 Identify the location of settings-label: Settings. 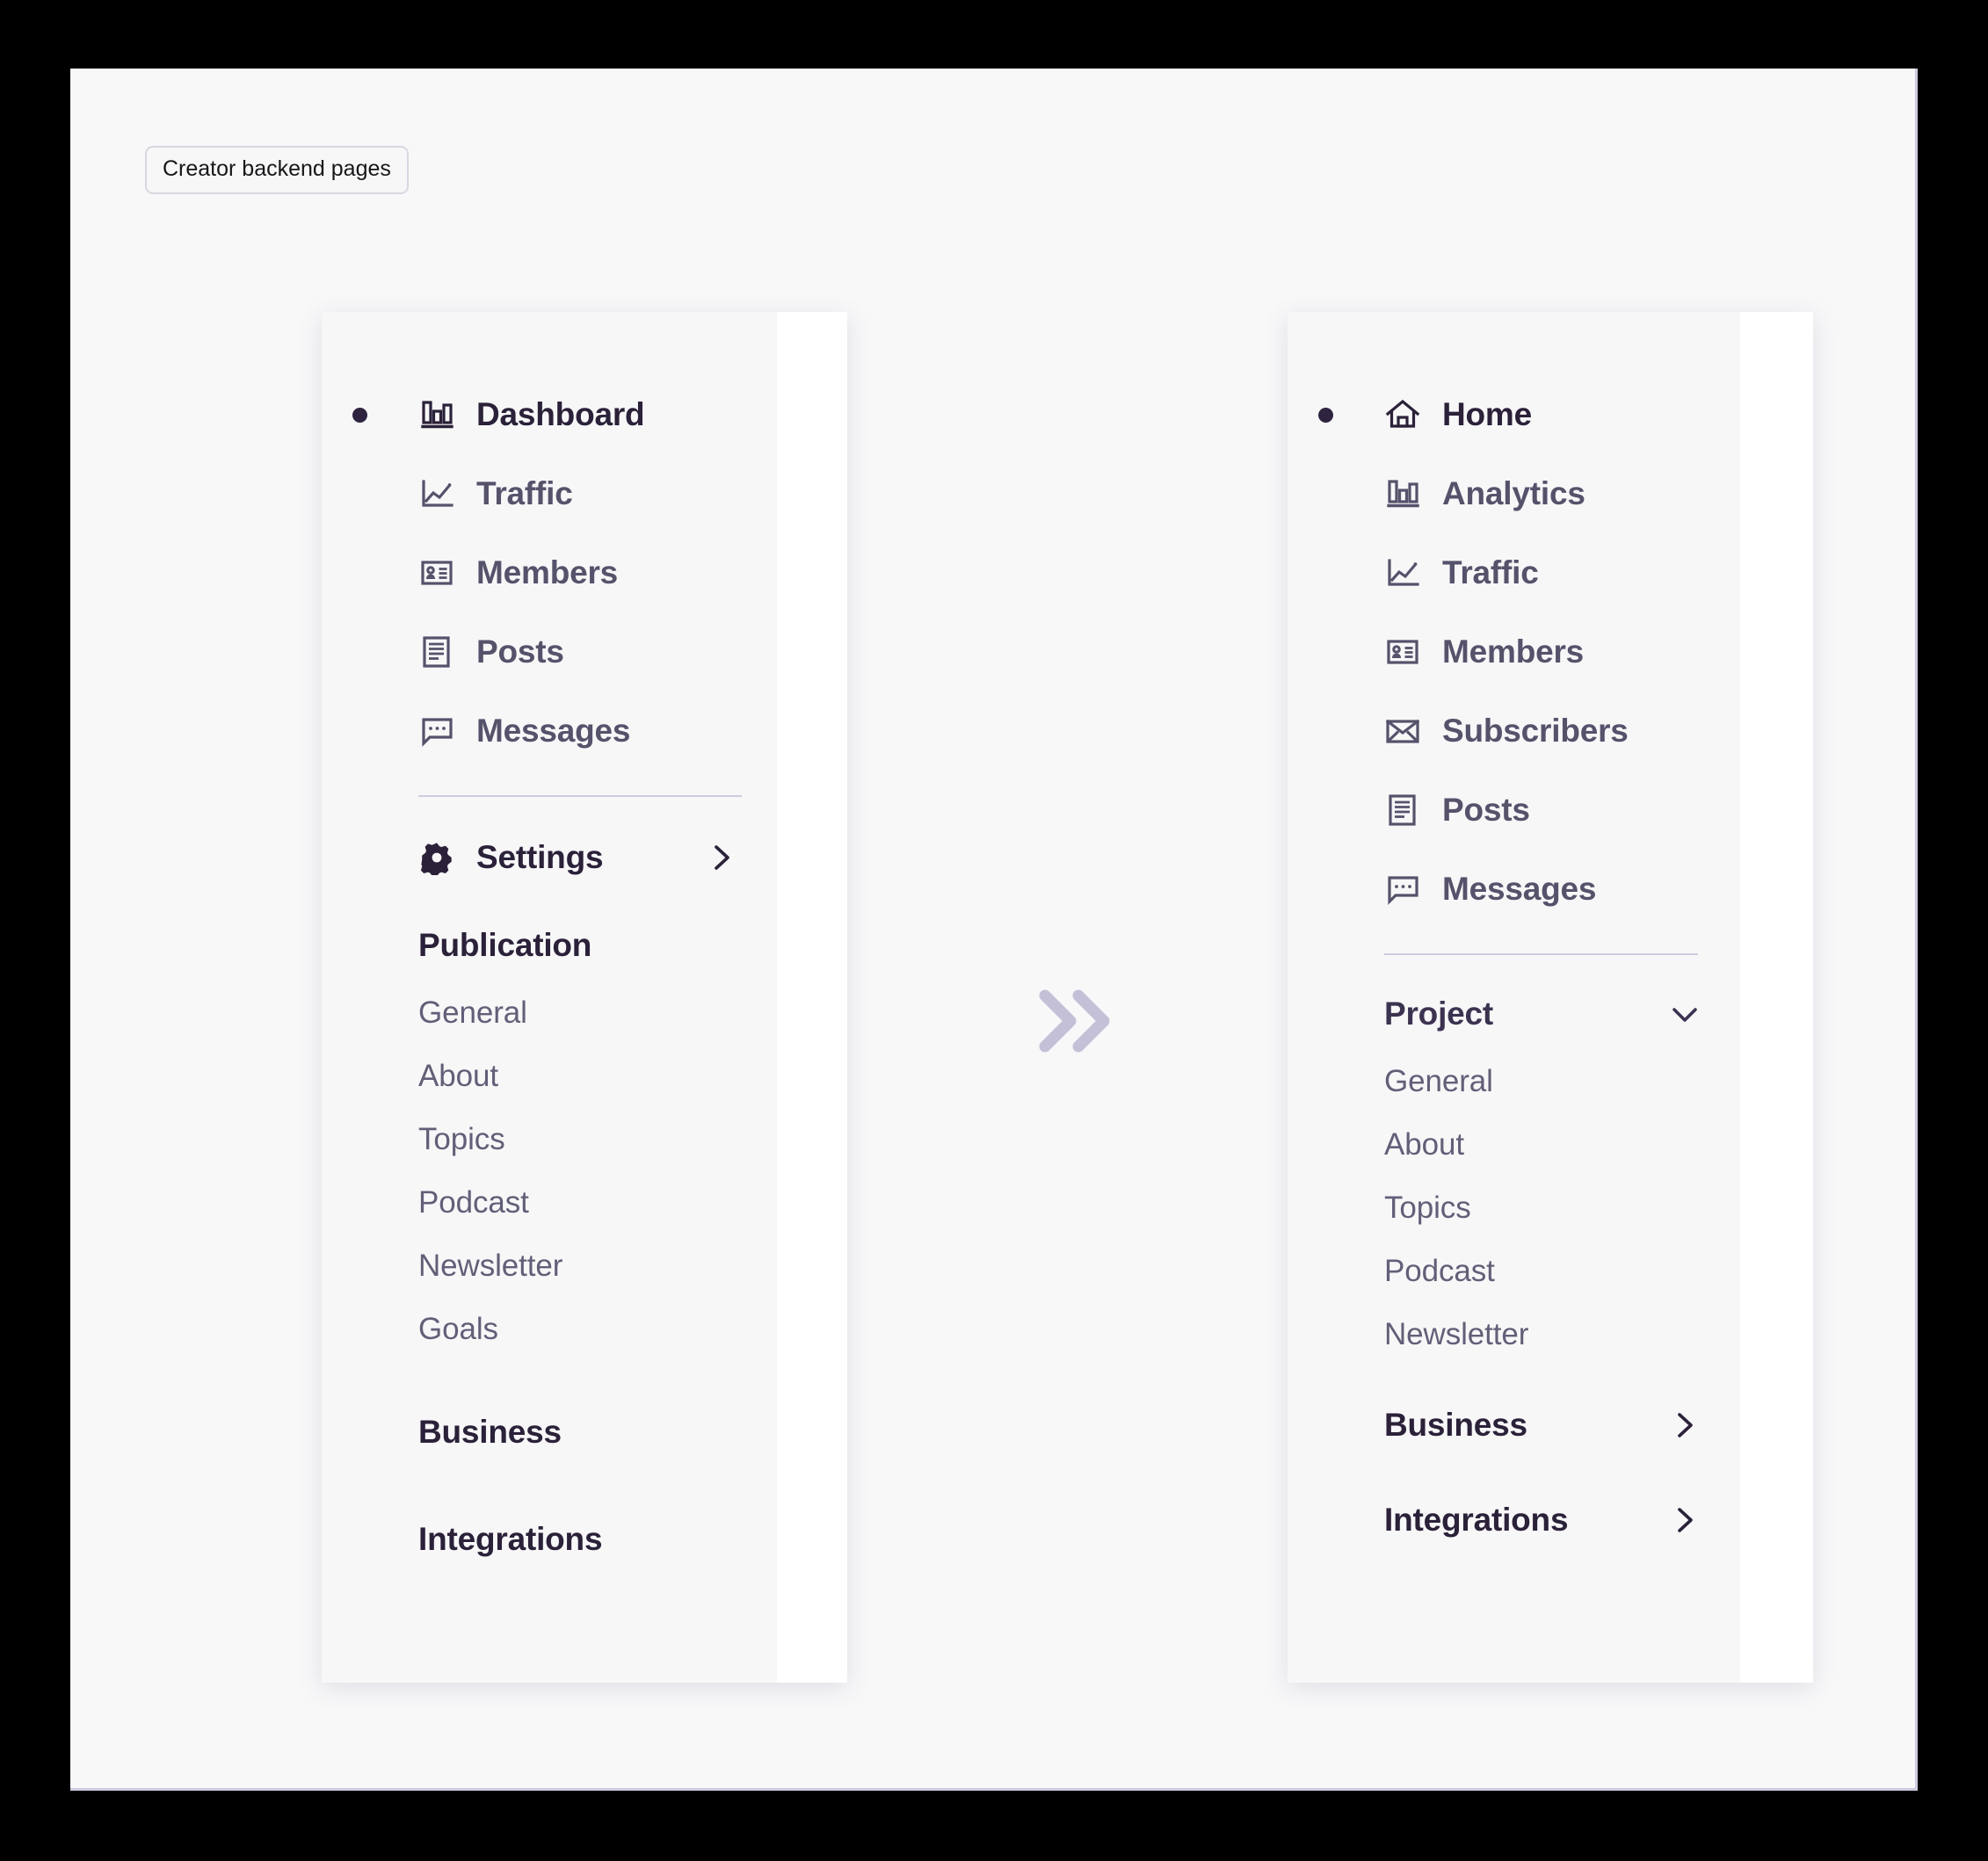
(540, 857).